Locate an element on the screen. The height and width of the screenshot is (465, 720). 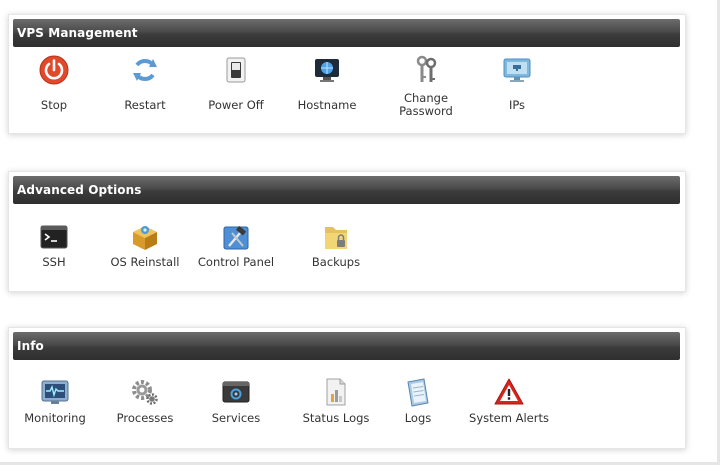
monitor-globe-icon is located at coordinates (327, 70).